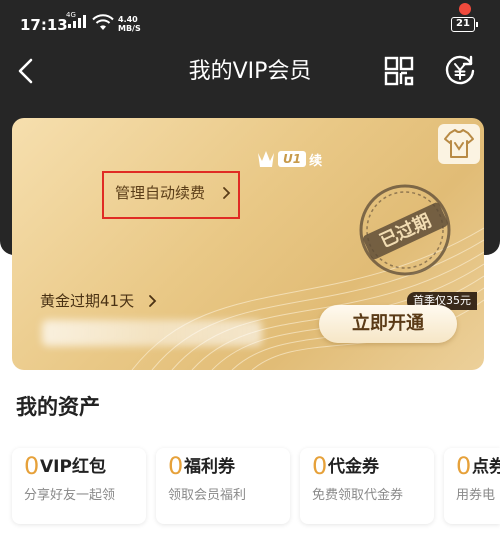  I want to click on asset-desc: 免费领取代金券, so click(358, 495).